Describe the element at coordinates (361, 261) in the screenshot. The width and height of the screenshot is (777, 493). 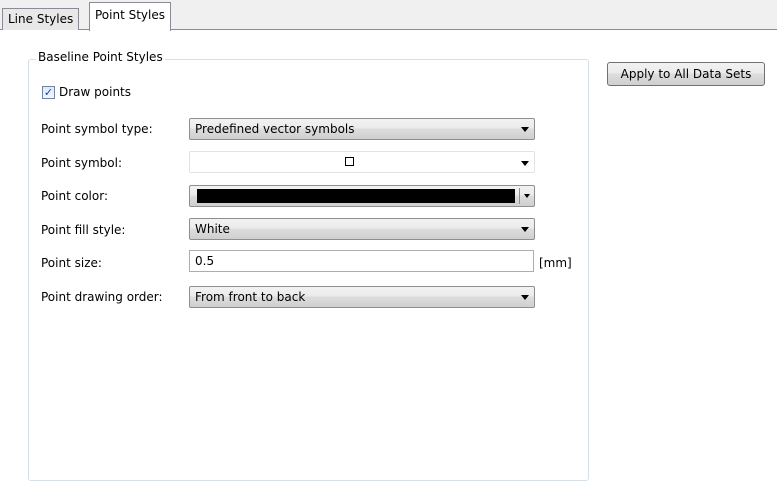
I see `point-size-input: 0.5` at that location.